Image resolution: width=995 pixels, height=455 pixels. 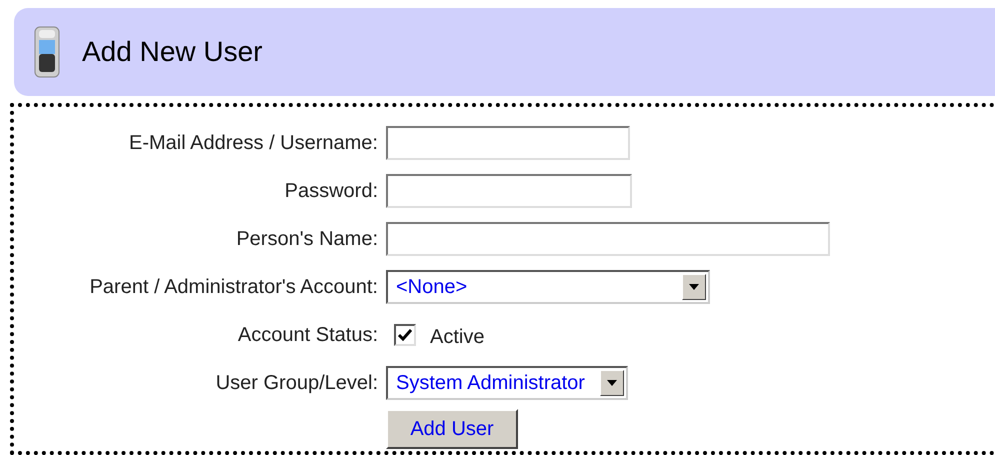 What do you see at coordinates (457, 337) in the screenshot?
I see `checkbox-label: Active` at bounding box center [457, 337].